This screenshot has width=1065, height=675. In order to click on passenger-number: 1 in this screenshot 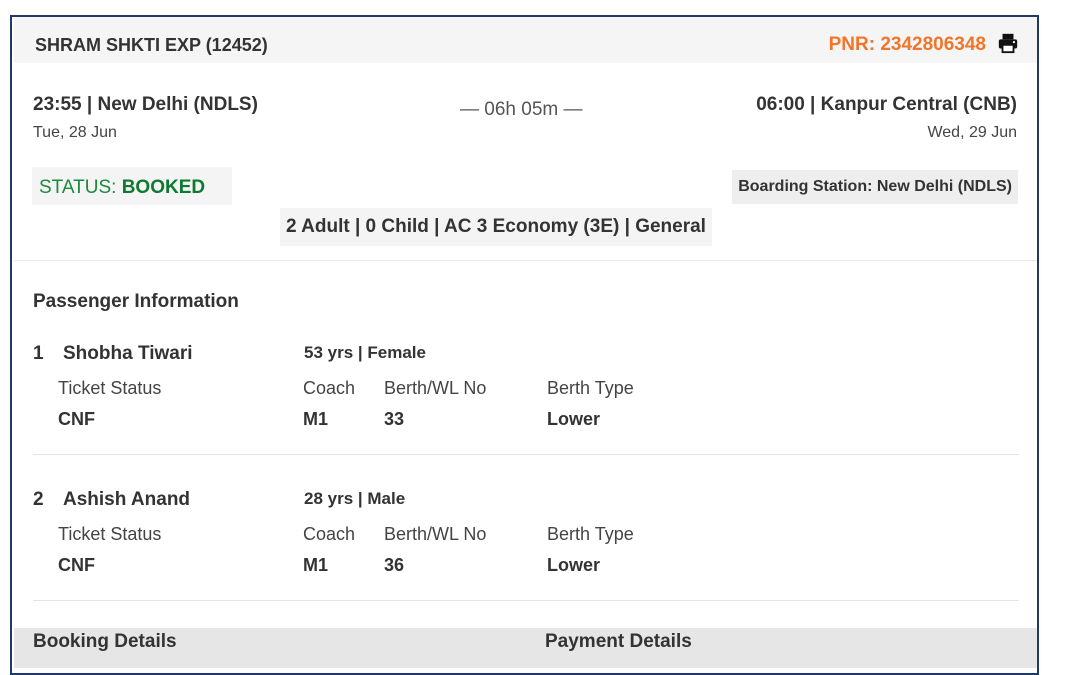, I will do `click(38, 353)`.